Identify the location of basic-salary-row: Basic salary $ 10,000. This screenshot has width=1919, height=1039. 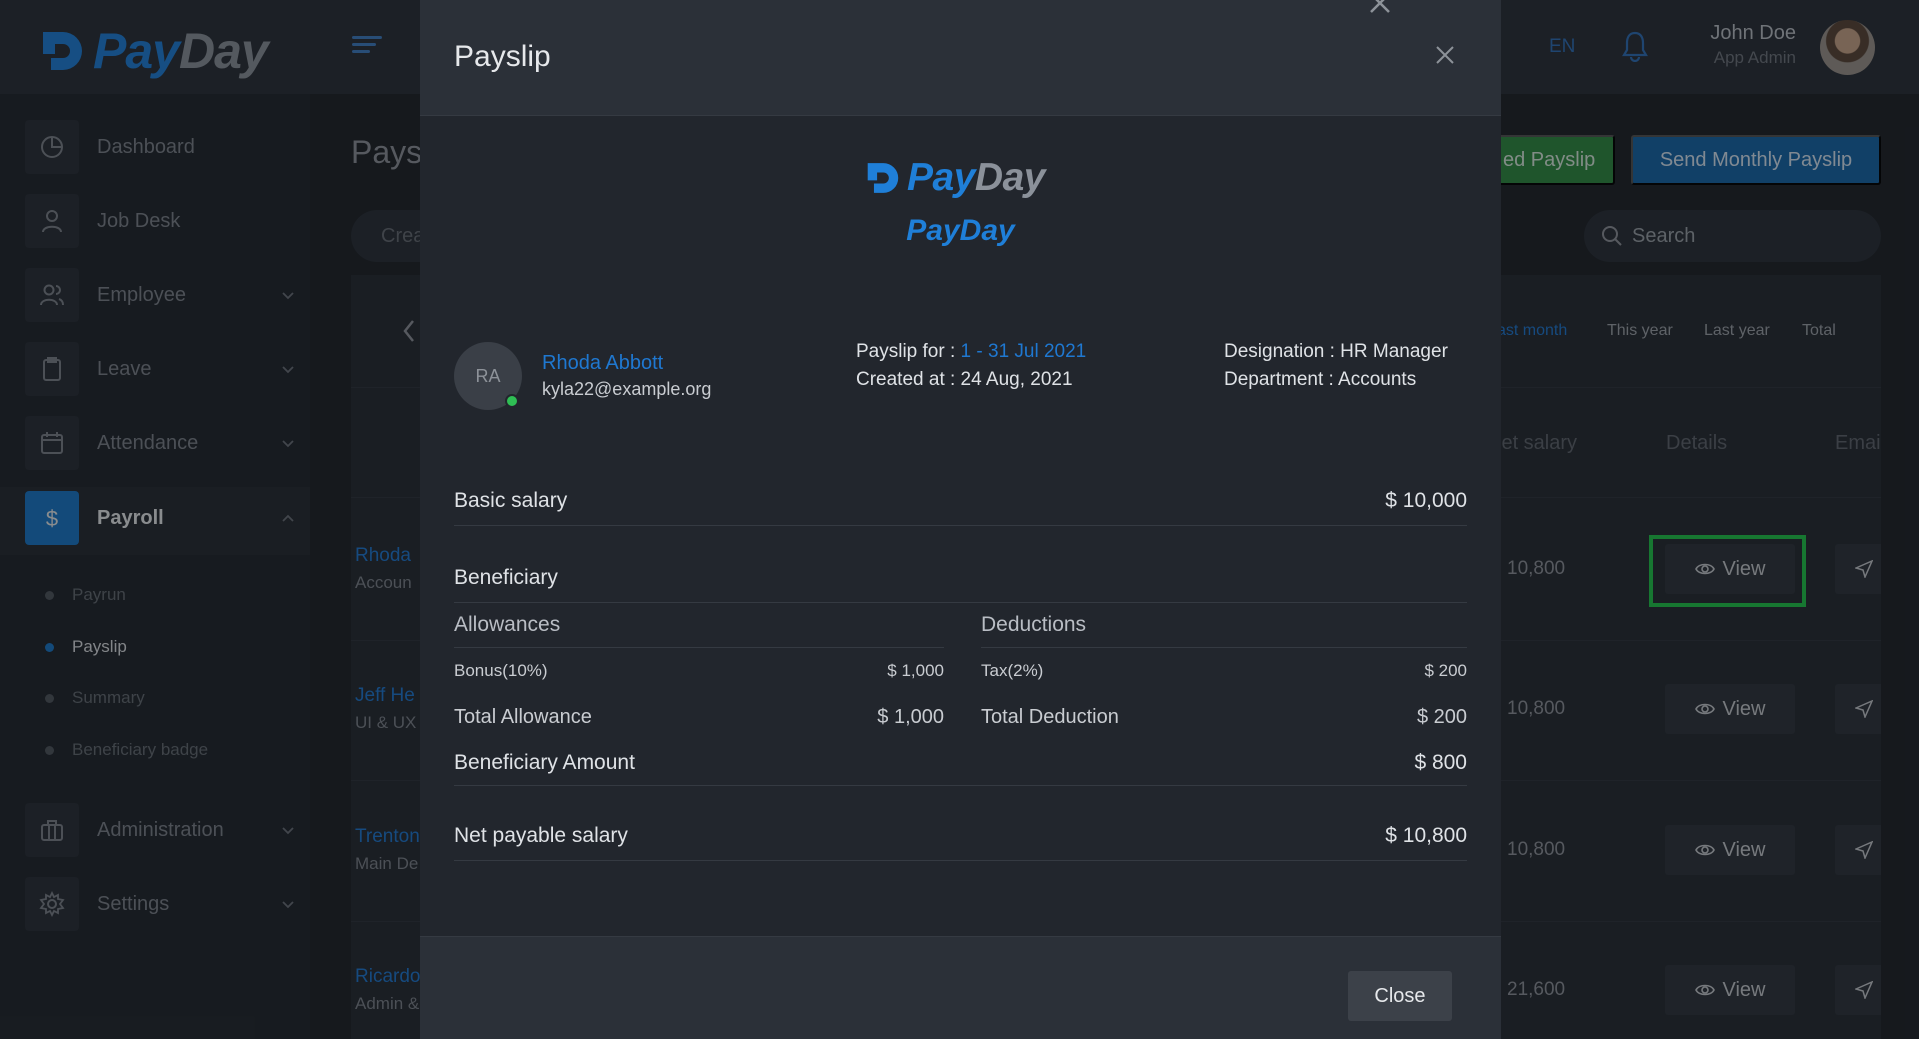
(960, 501).